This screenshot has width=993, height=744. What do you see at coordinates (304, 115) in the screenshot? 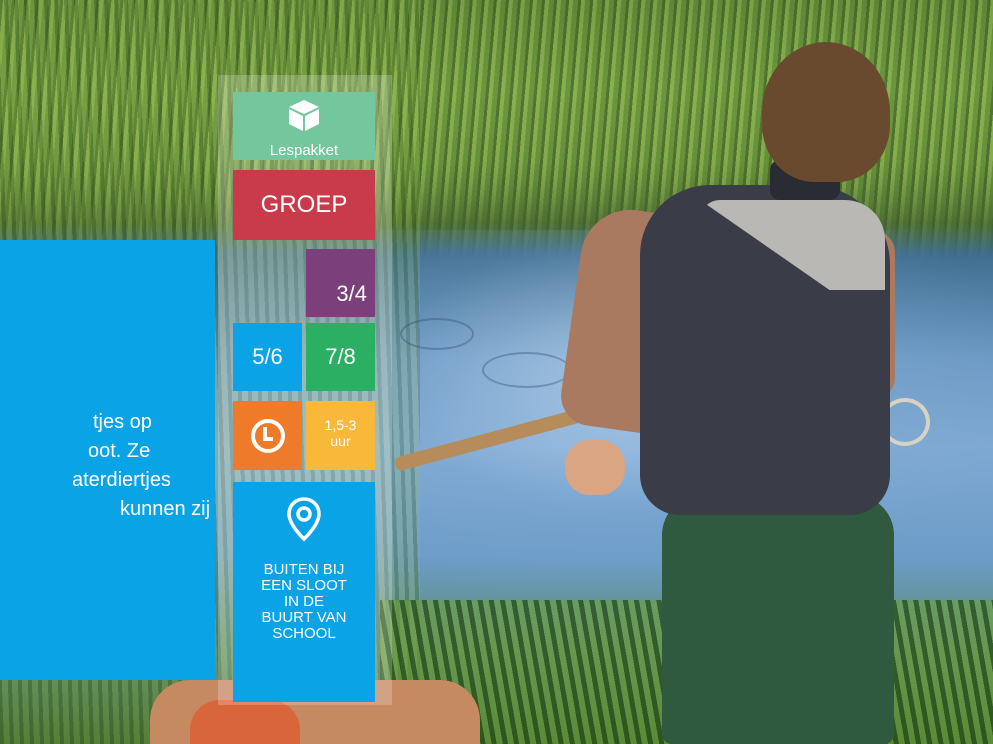
I see `box-icon` at bounding box center [304, 115].